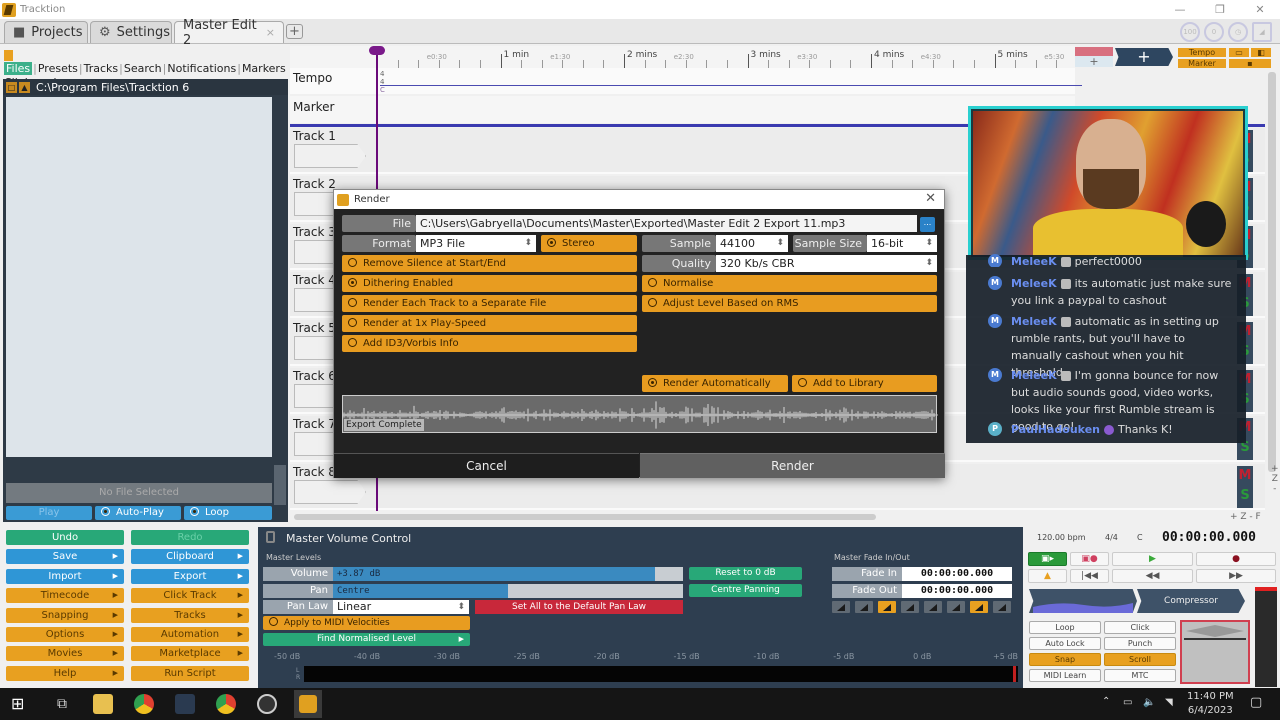  What do you see at coordinates (1127, 702) in the screenshot?
I see `battery-icon: ▭` at bounding box center [1127, 702].